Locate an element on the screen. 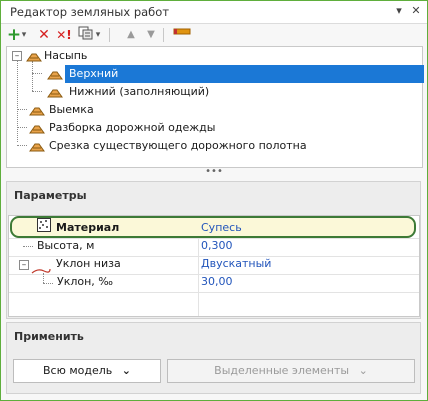  property-name-height: Высота, м is located at coordinates (66, 245).